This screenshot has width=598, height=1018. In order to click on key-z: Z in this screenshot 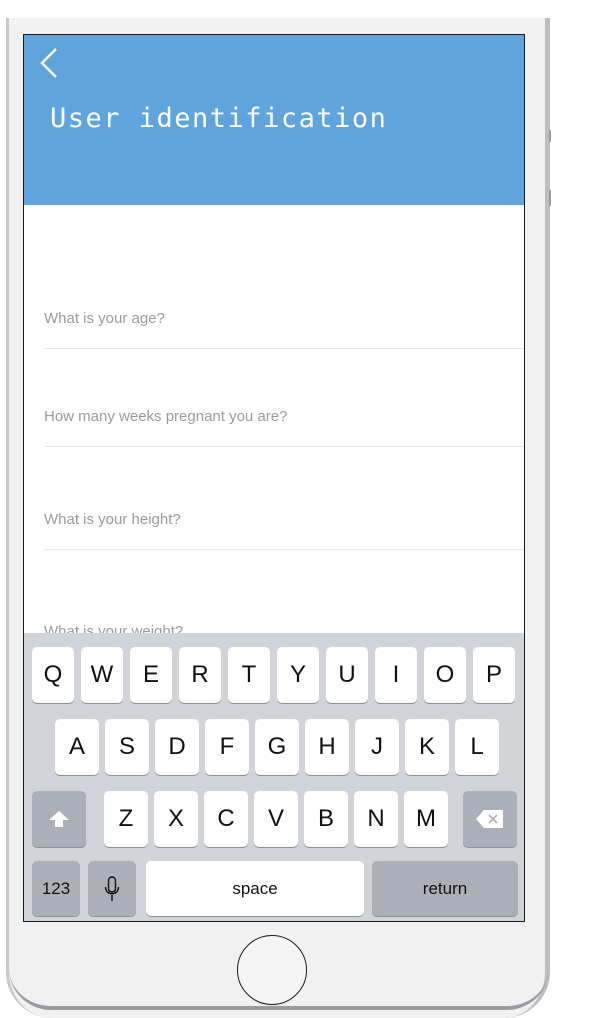, I will do `click(126, 819)`.